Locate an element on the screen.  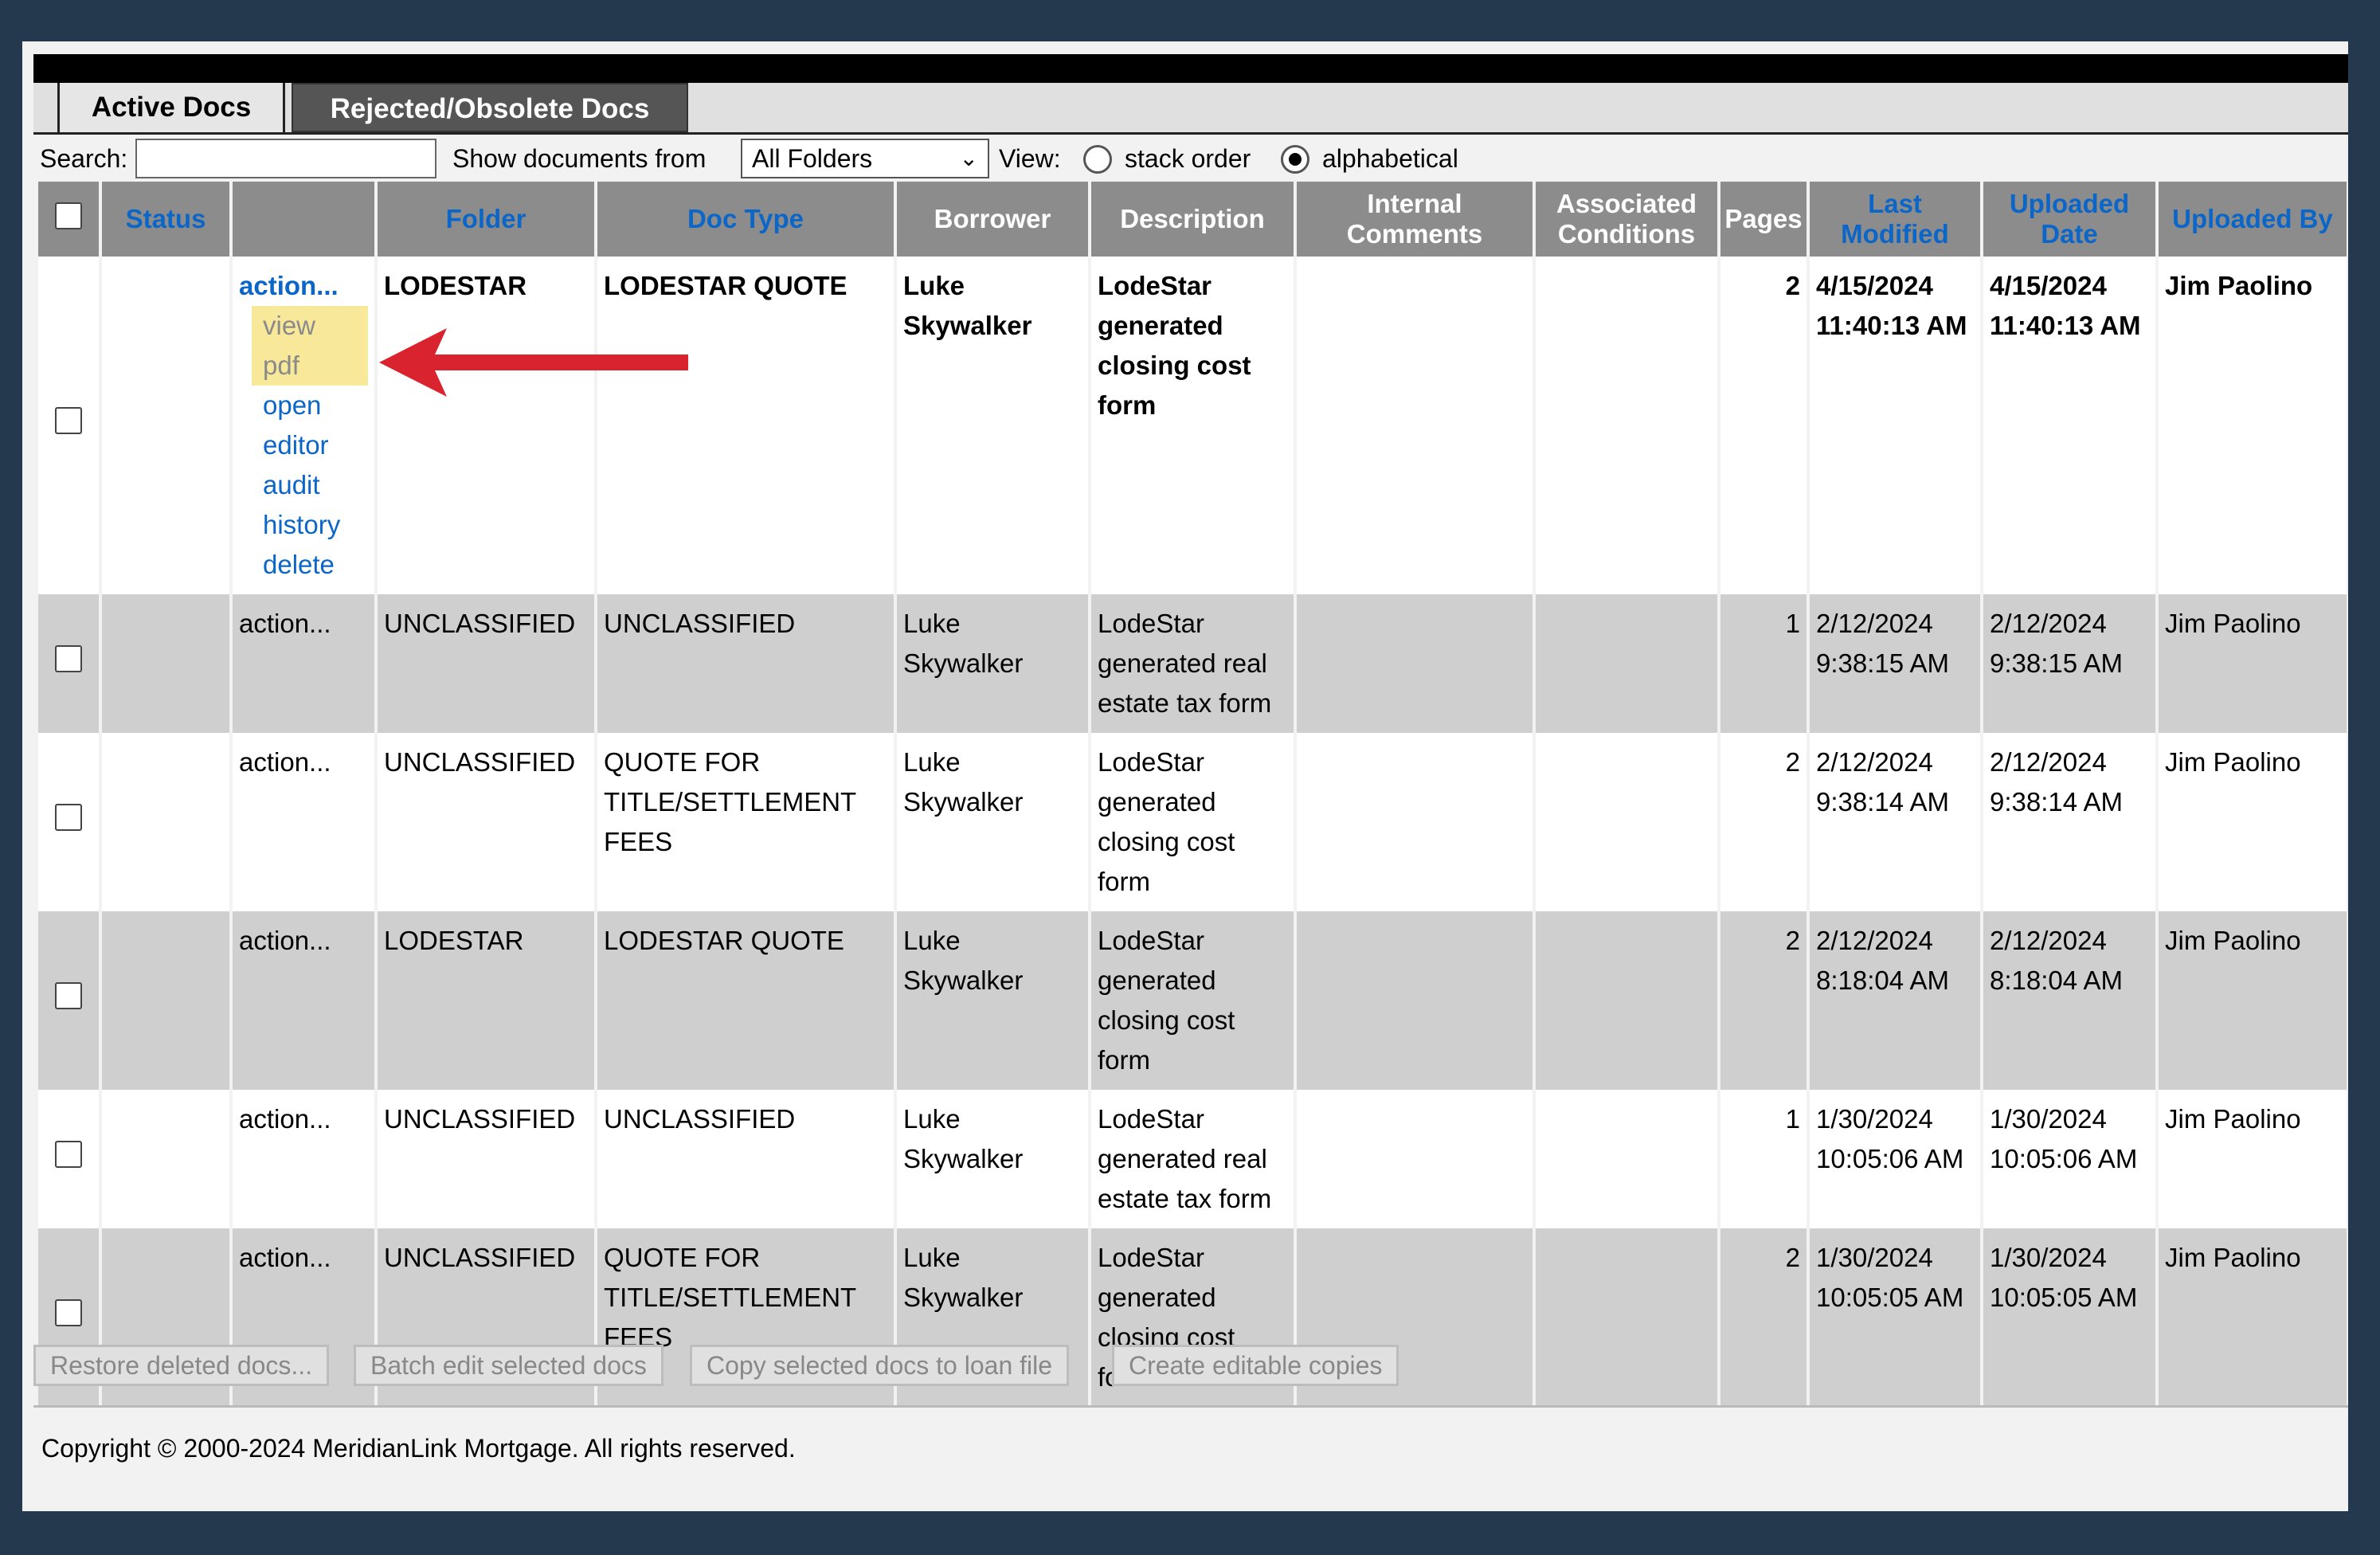
doc-type-cell: QUOTE FOR TITLE/SETTLEMENT FEES is located at coordinates (745, 822).